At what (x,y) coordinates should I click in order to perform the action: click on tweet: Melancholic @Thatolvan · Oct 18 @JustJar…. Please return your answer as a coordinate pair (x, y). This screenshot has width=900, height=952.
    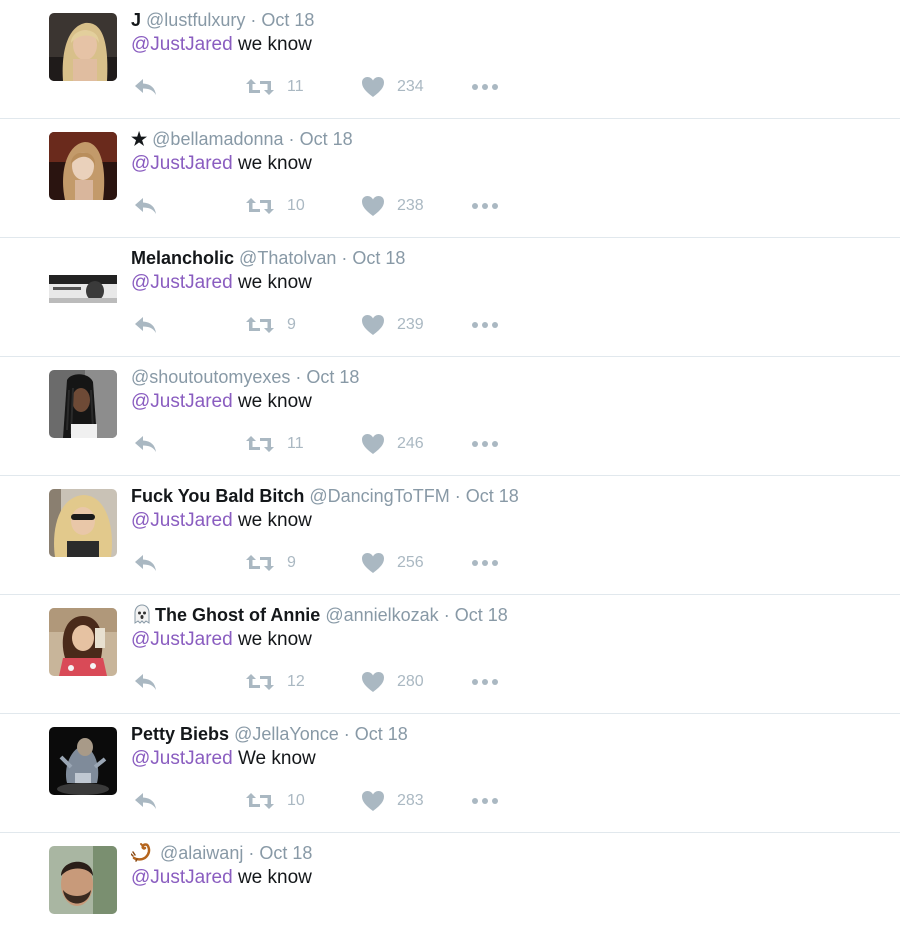
    Looking at the image, I should click on (450, 297).